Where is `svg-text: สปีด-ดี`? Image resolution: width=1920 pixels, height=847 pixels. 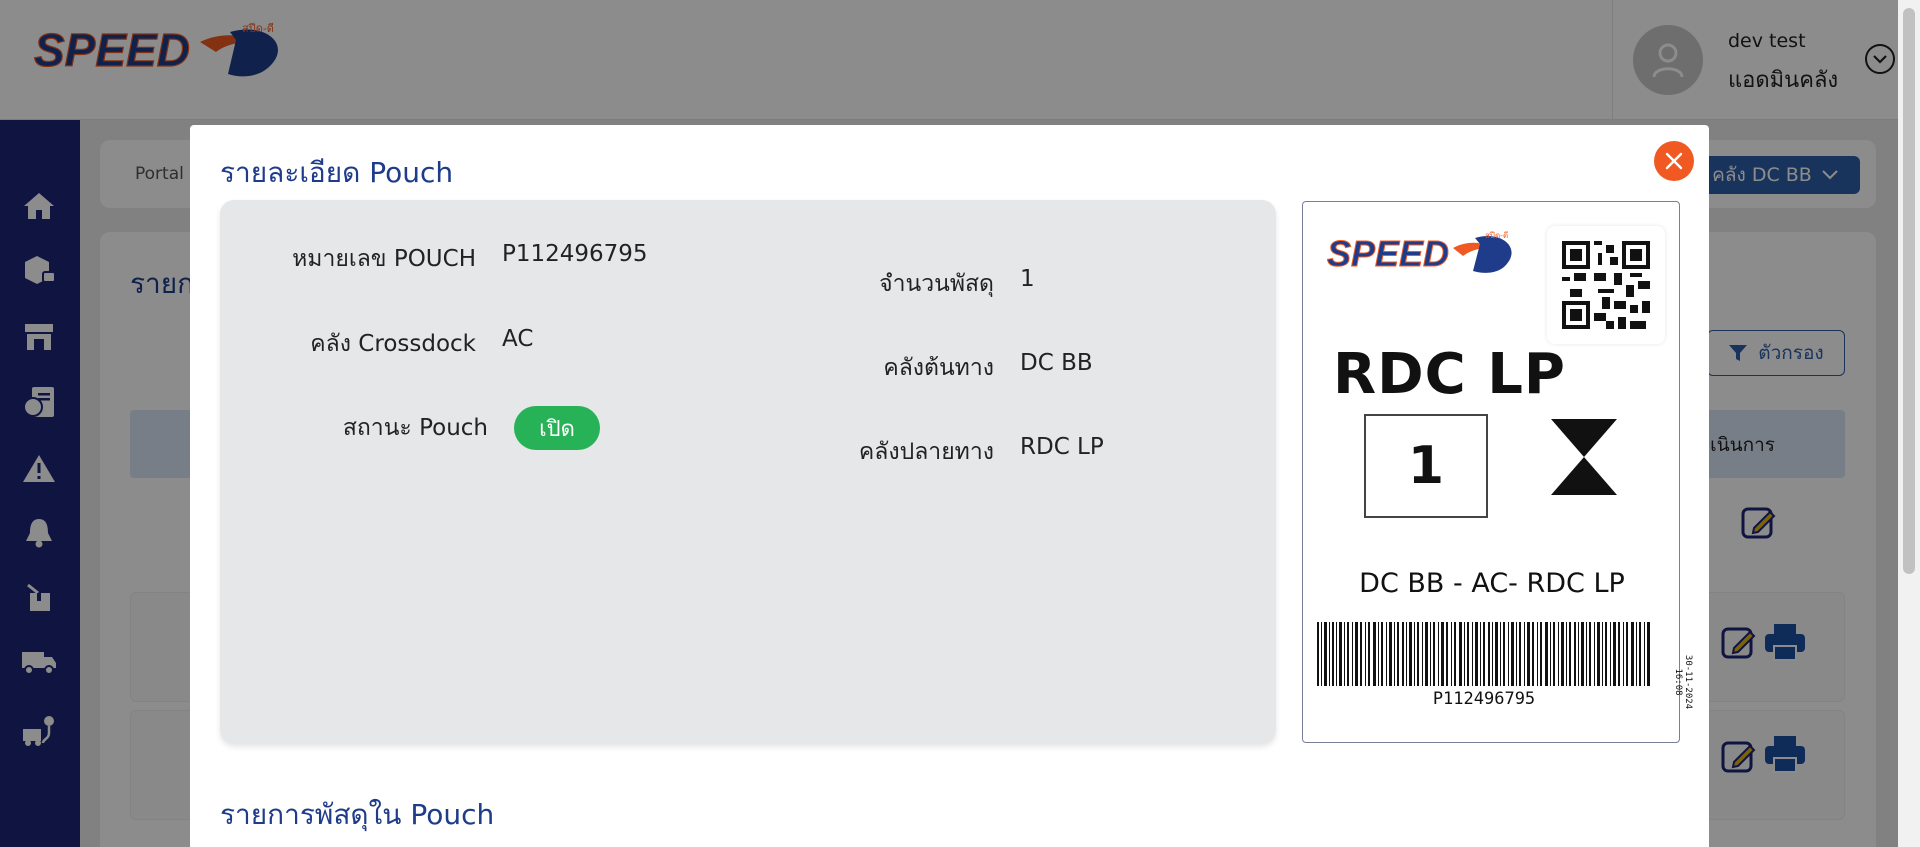 svg-text: สปีด-ดี is located at coordinates (1496, 235).